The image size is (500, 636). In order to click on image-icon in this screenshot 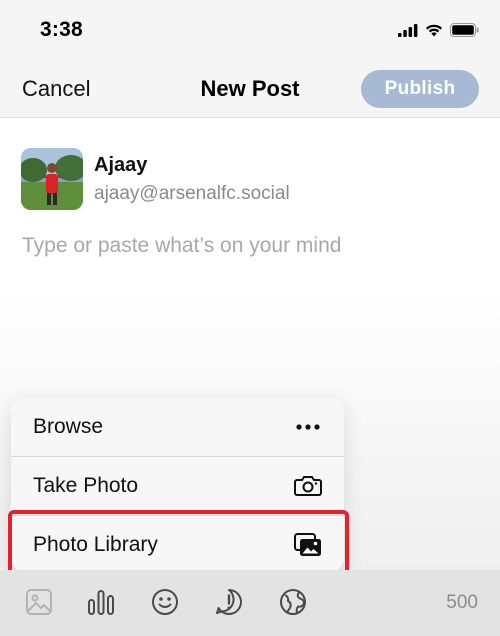, I will do `click(39, 602)`.